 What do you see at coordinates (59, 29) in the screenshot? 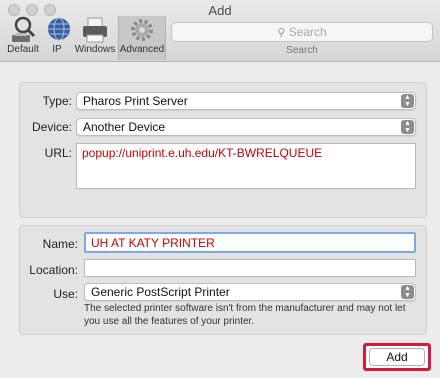
I see `globe-icon` at bounding box center [59, 29].